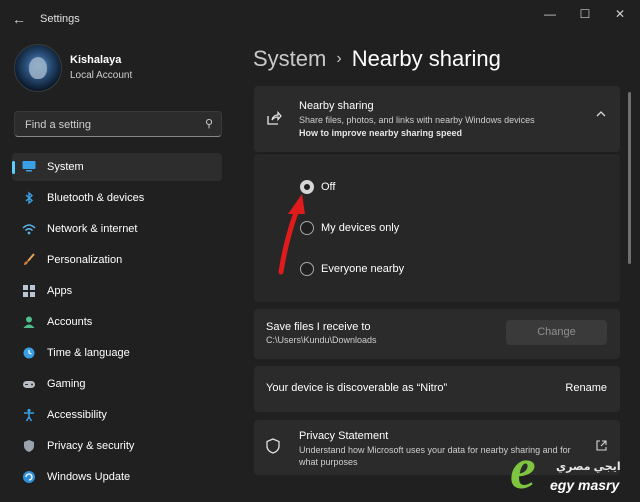 Image resolution: width=640 pixels, height=502 pixels. What do you see at coordinates (291, 234) in the screenshot?
I see `annotation-arrow-icon` at bounding box center [291, 234].